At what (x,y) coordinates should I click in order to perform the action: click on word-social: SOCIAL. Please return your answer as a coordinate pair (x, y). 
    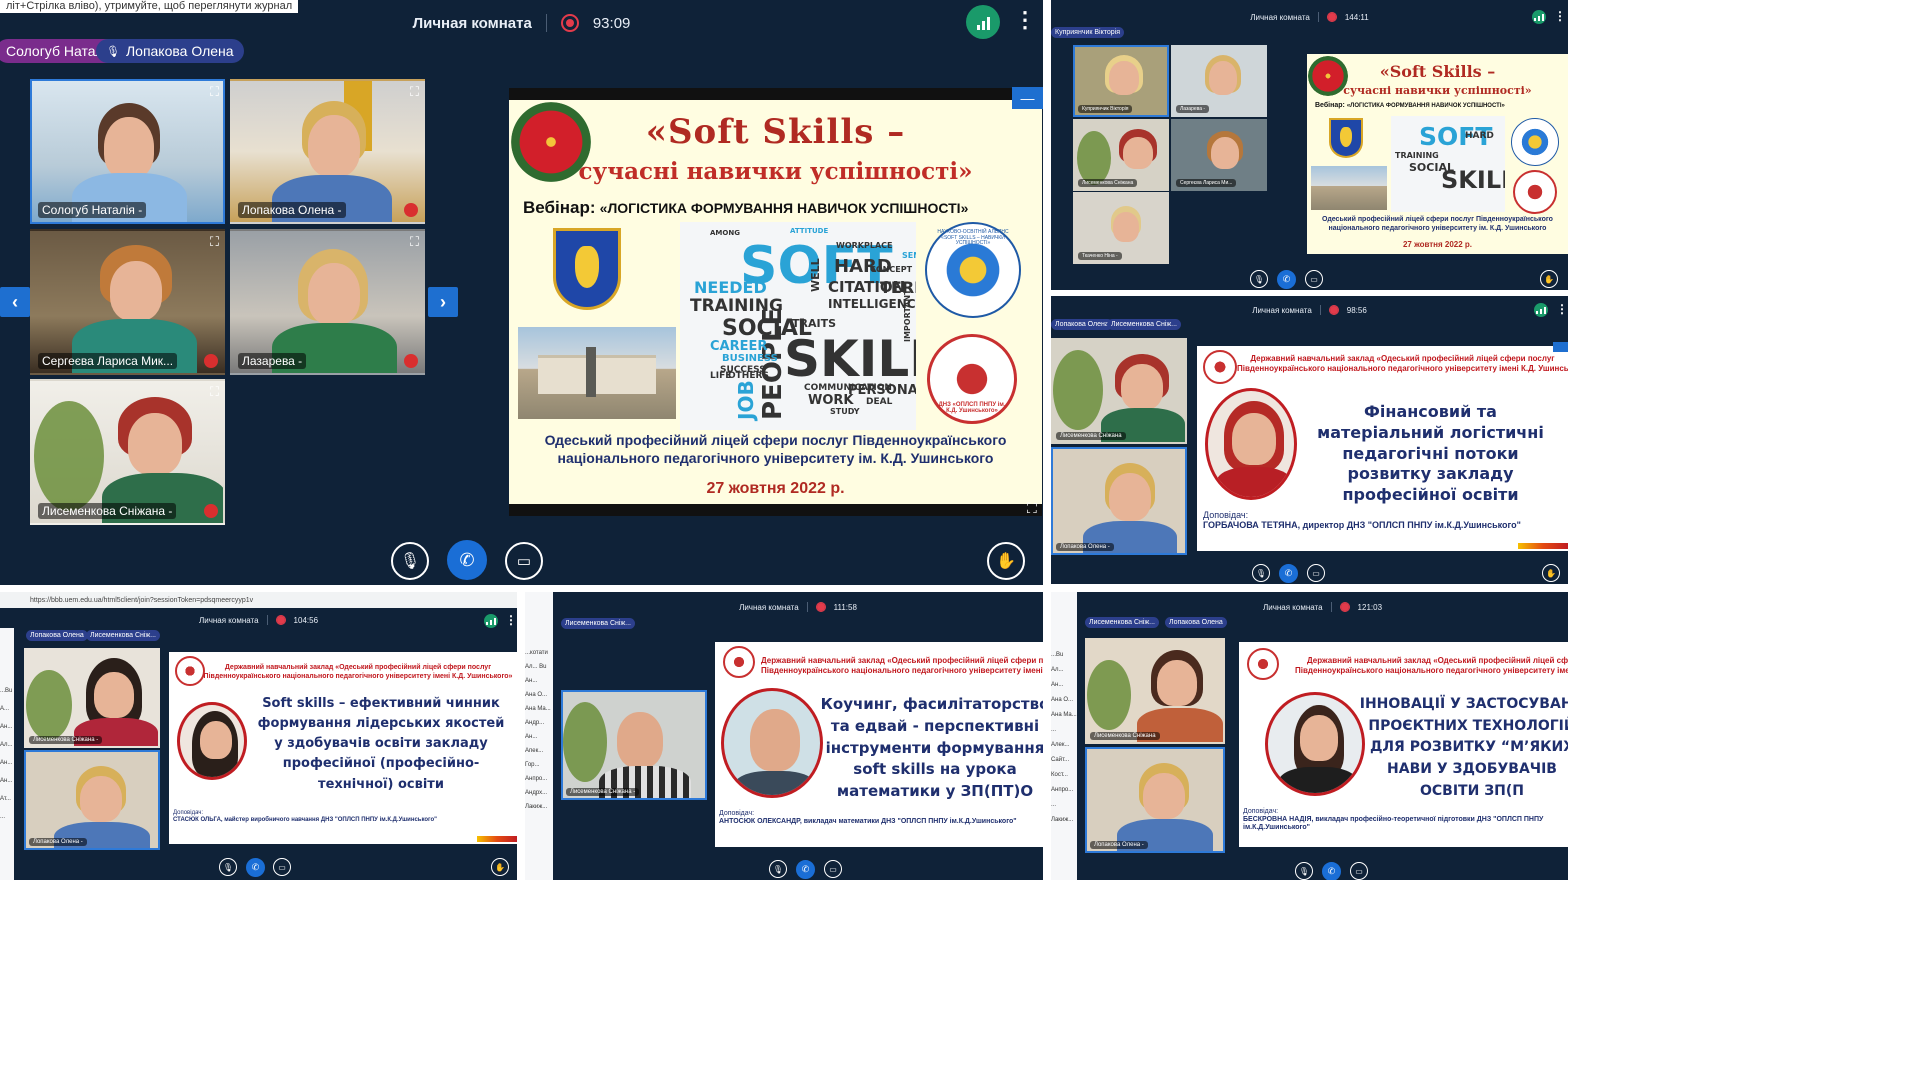
    Looking at the image, I should click on (1431, 167).